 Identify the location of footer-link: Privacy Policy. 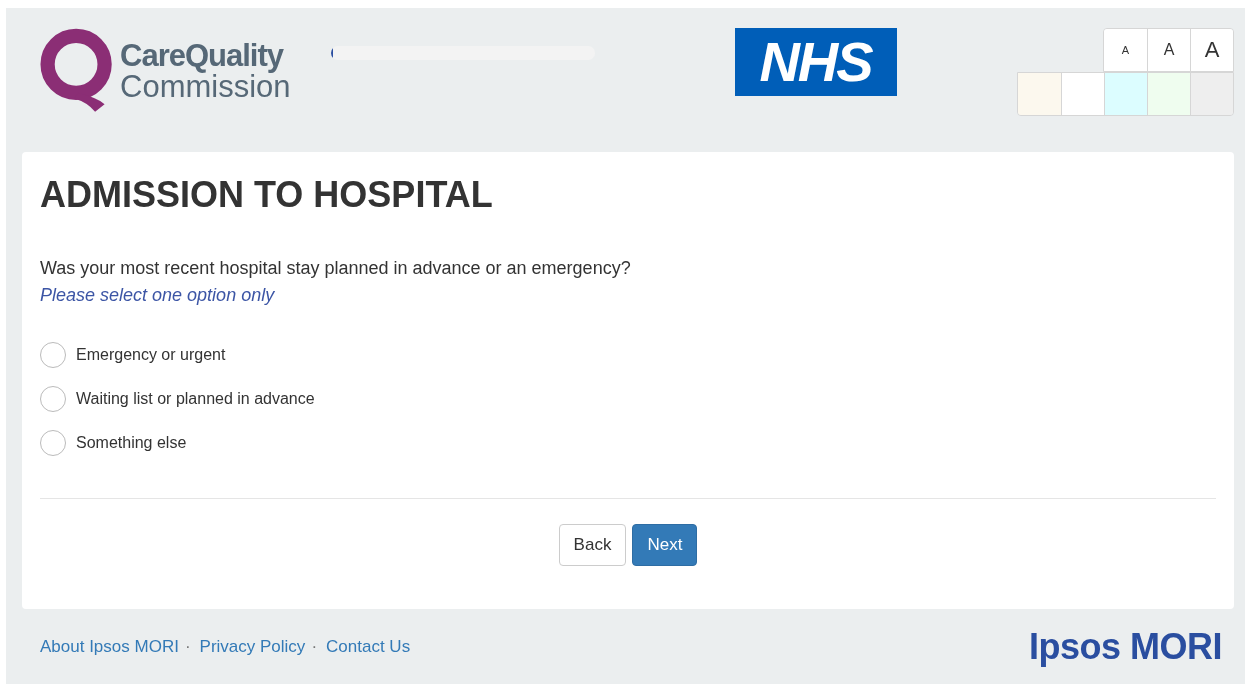
(252, 646).